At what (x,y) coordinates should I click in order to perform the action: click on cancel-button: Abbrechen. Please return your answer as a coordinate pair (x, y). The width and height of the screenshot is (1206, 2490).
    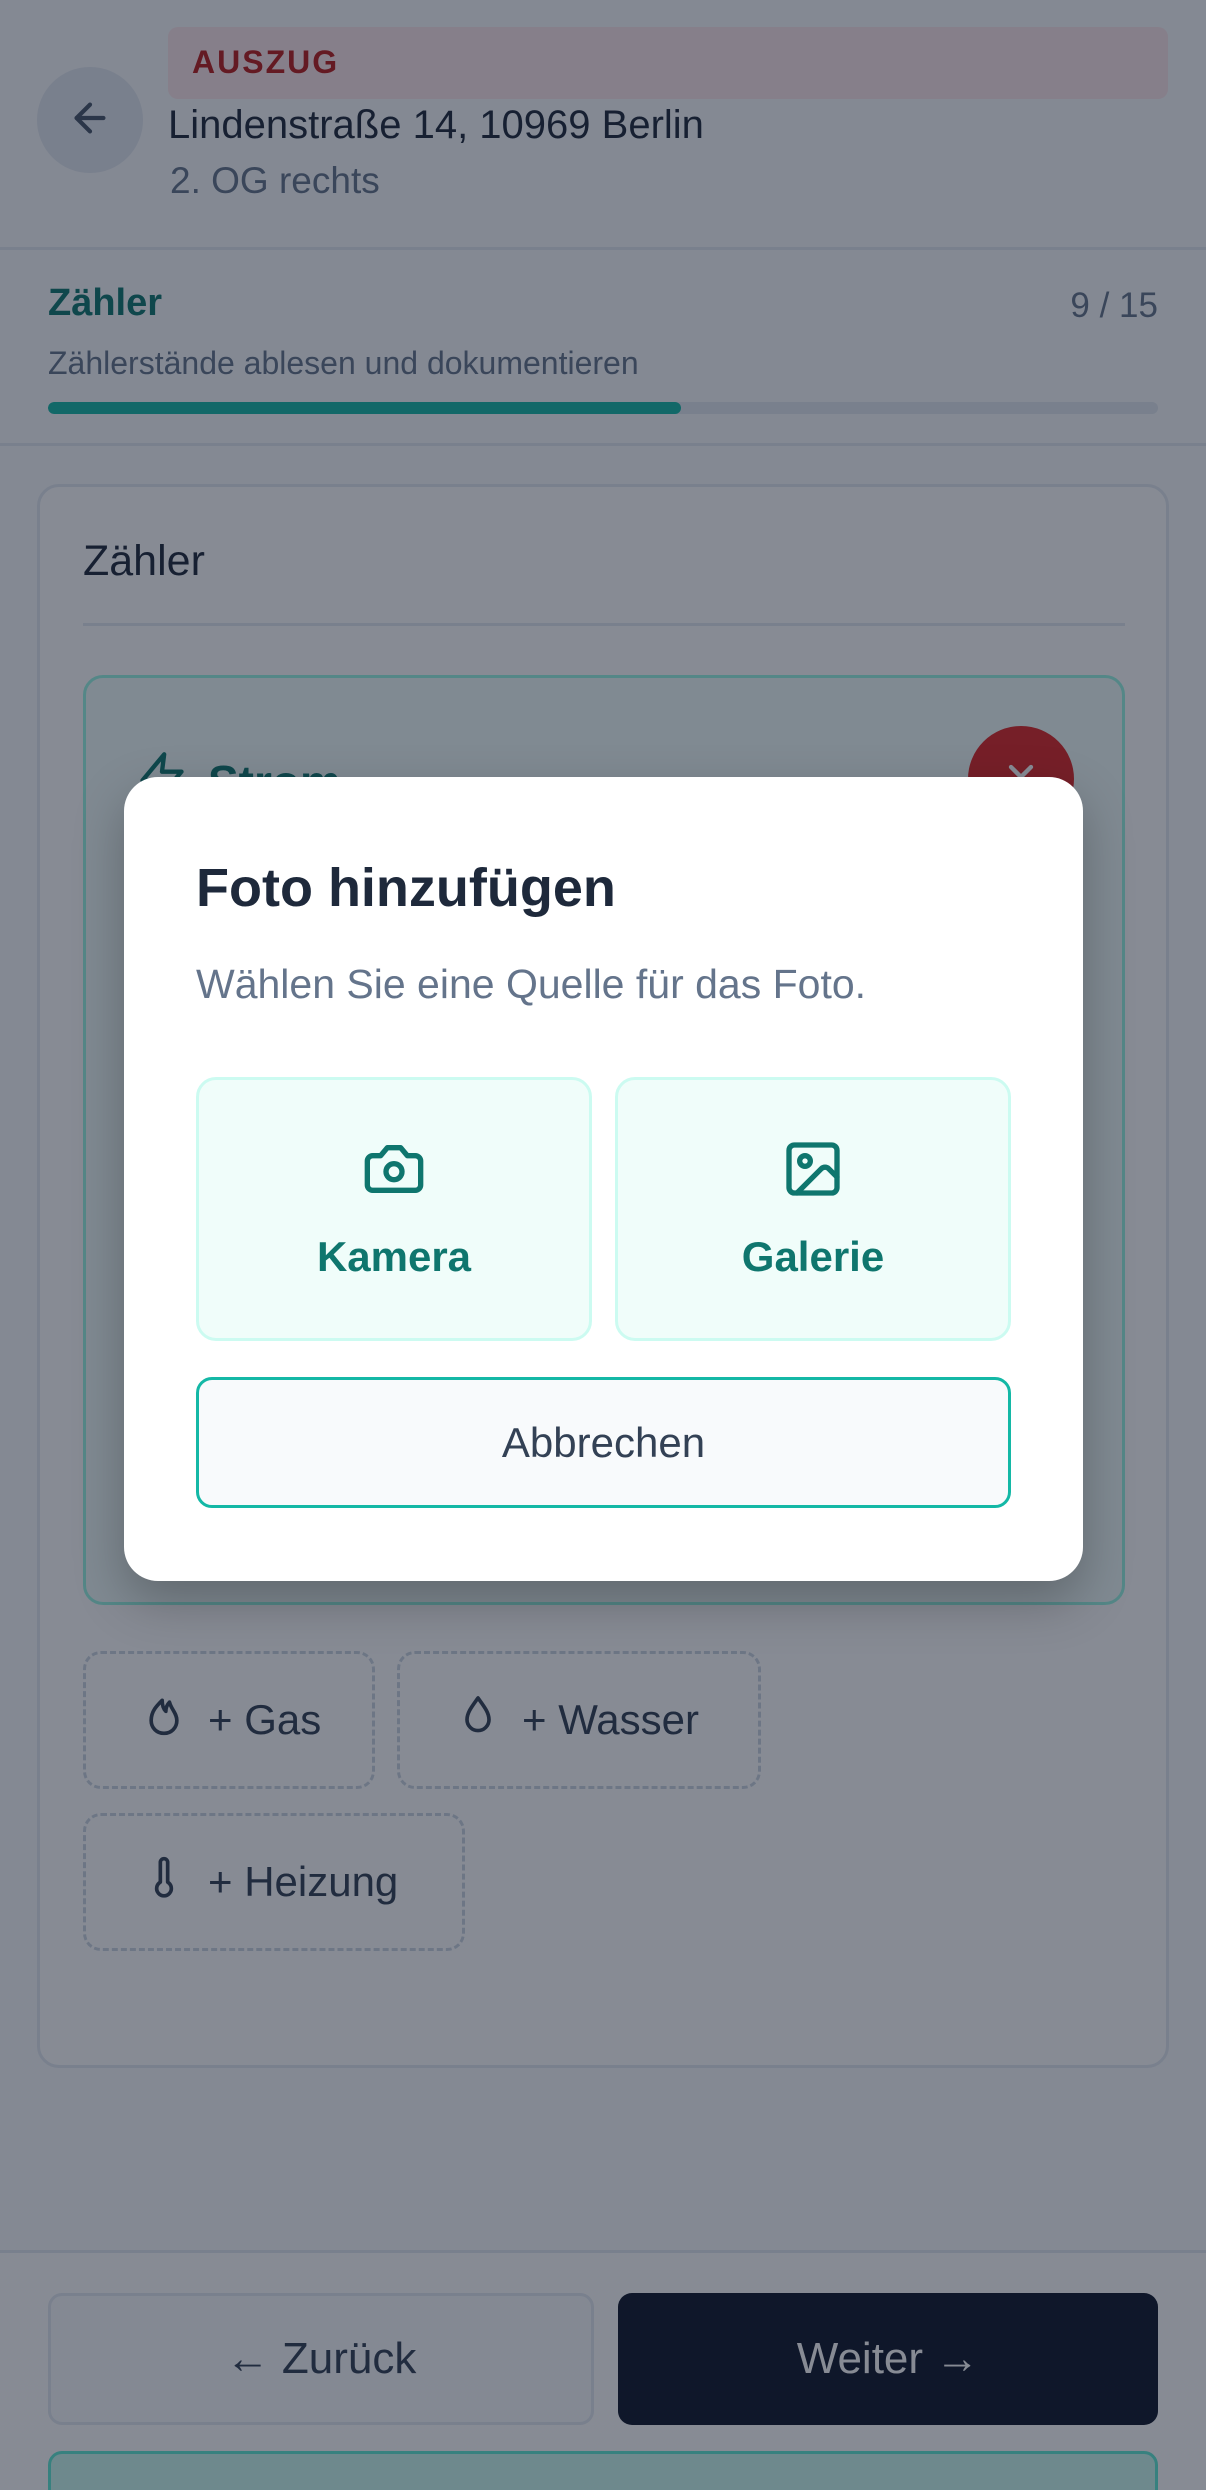
    Looking at the image, I should click on (603, 1442).